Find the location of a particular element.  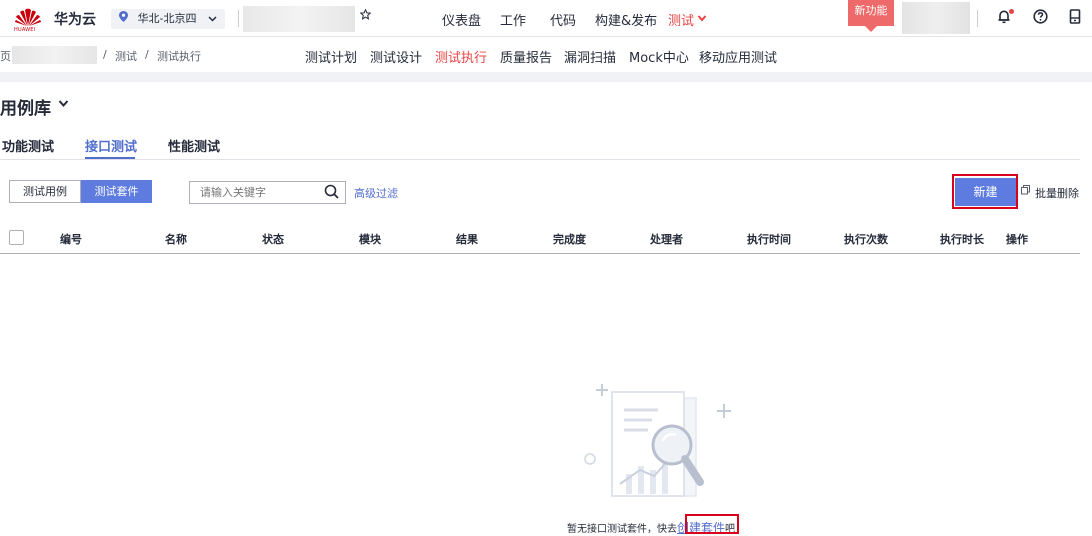

favorite-star-icon is located at coordinates (365, 15).